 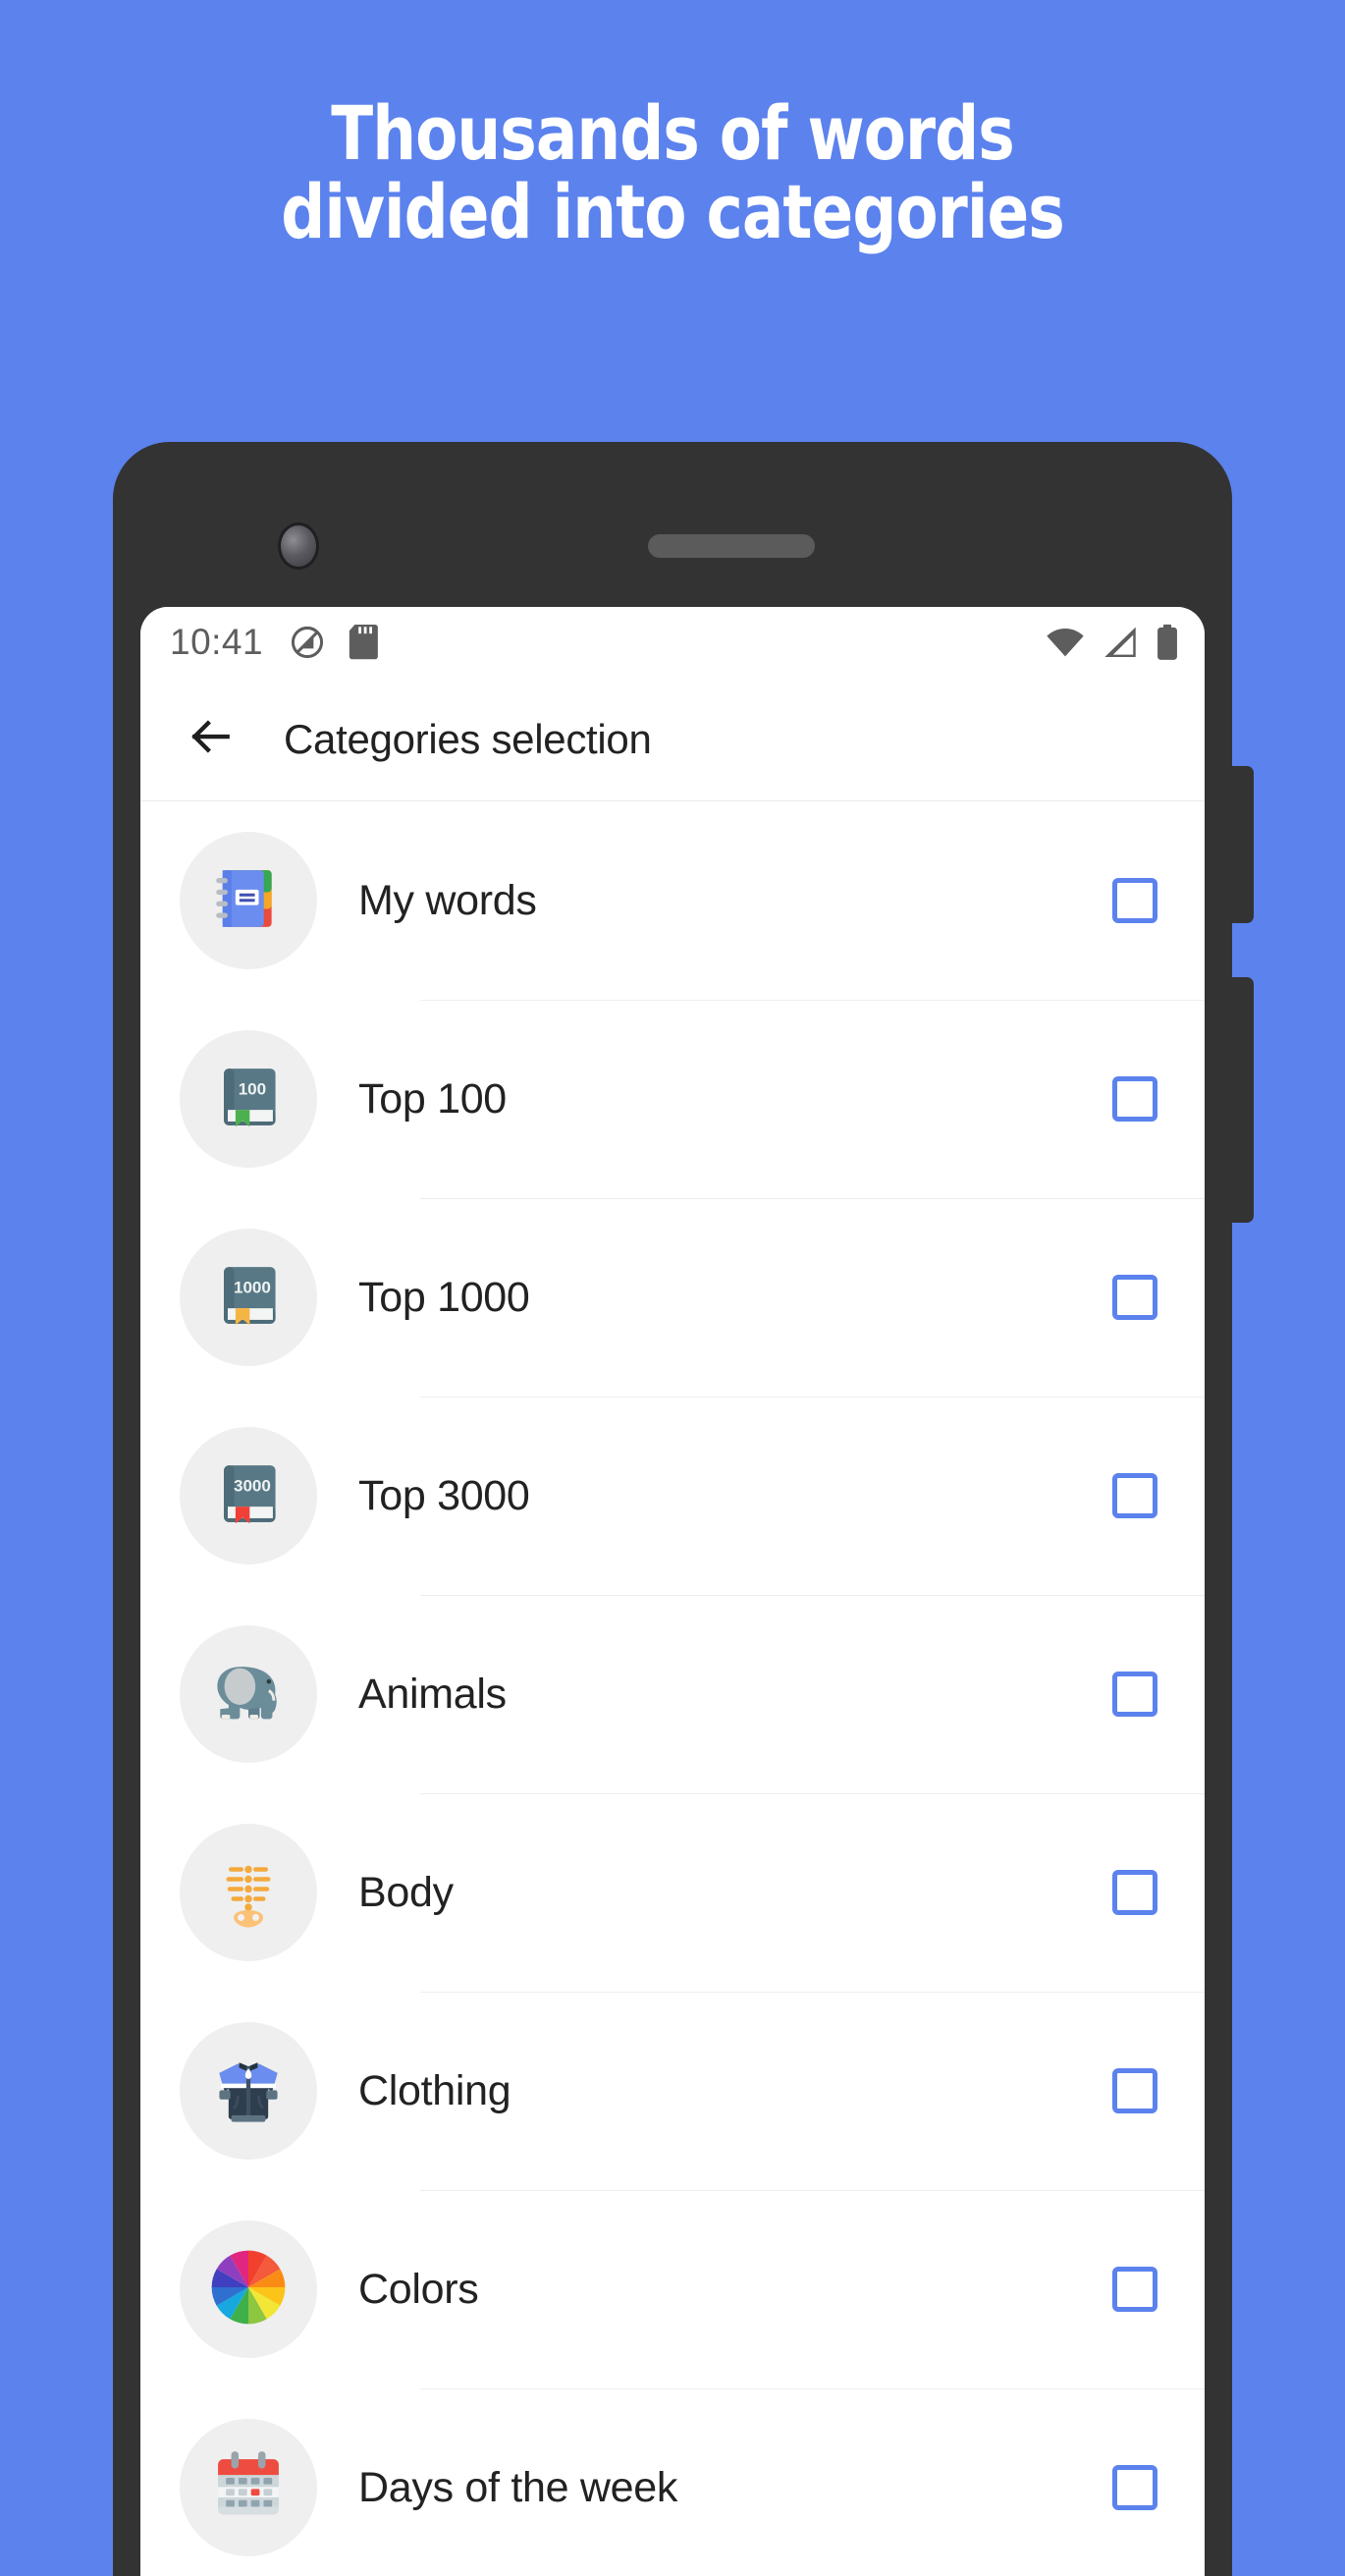 What do you see at coordinates (1167, 642) in the screenshot?
I see `battery-icon` at bounding box center [1167, 642].